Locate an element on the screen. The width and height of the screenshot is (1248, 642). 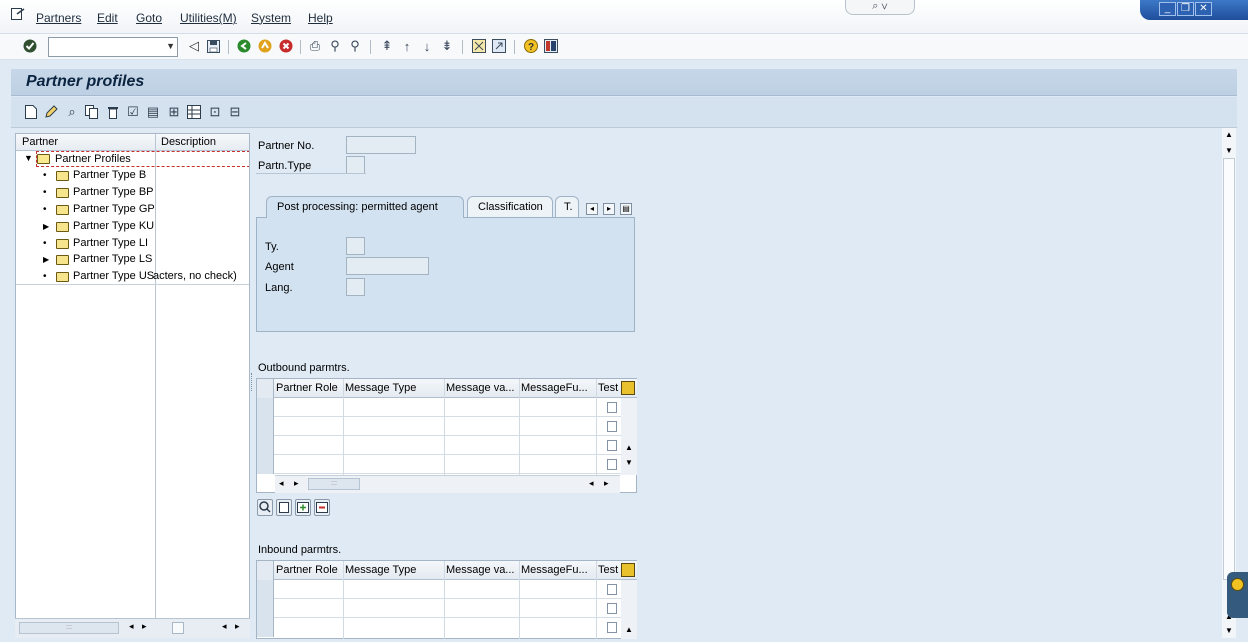
settings-icon: ⊟ is located at coordinates (235, 112).